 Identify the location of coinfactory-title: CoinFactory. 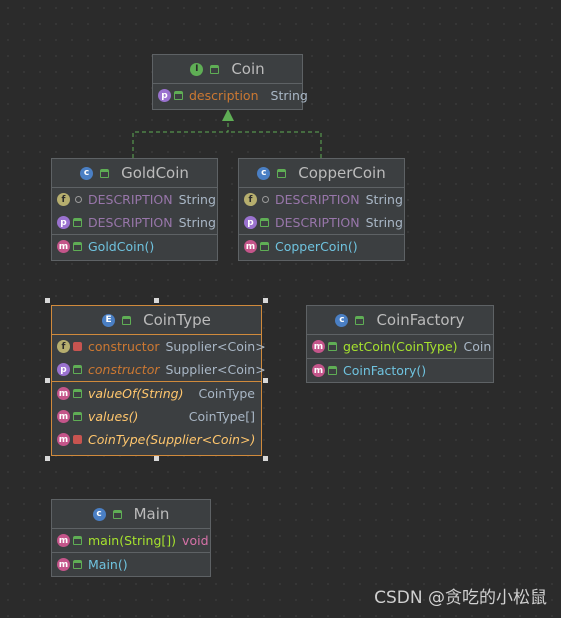
(420, 320).